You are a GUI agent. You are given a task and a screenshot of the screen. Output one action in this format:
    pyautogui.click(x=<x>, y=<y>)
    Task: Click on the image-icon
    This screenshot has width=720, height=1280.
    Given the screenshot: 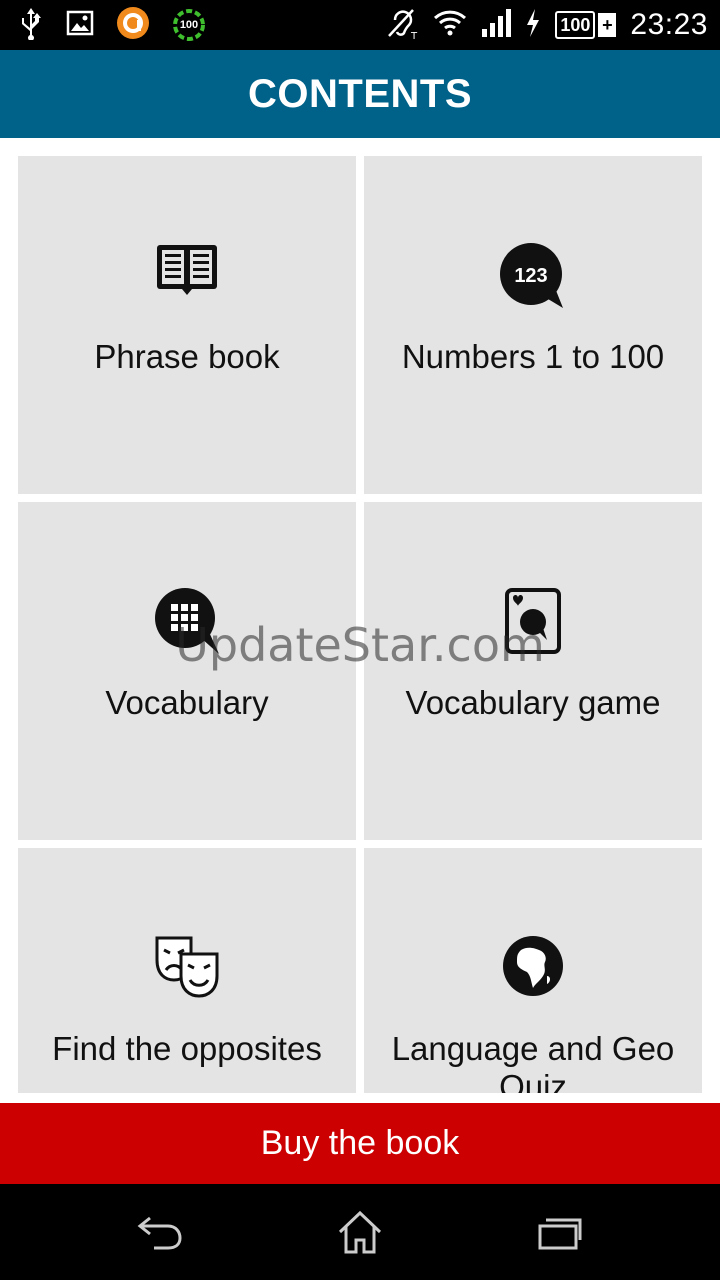 What is the action you would take?
    pyautogui.click(x=80, y=25)
    